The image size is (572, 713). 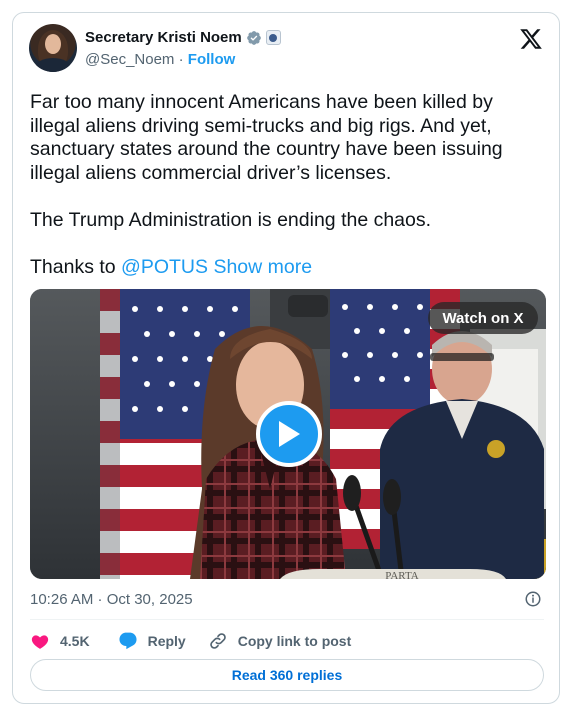 I want to click on author-name-row: Secretary Kristi Noem, so click(x=183, y=37).